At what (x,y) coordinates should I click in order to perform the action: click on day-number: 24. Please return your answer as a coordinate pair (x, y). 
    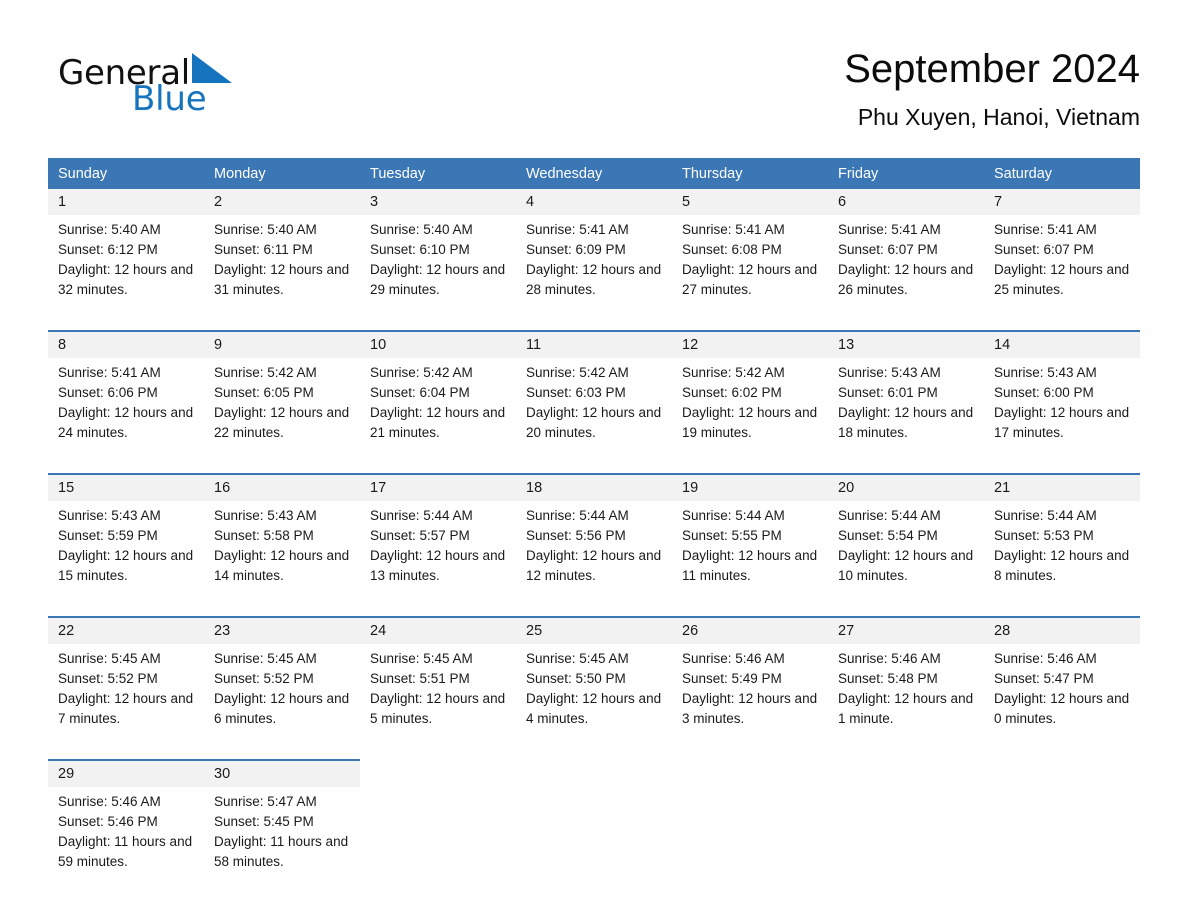
    Looking at the image, I should click on (438, 630).